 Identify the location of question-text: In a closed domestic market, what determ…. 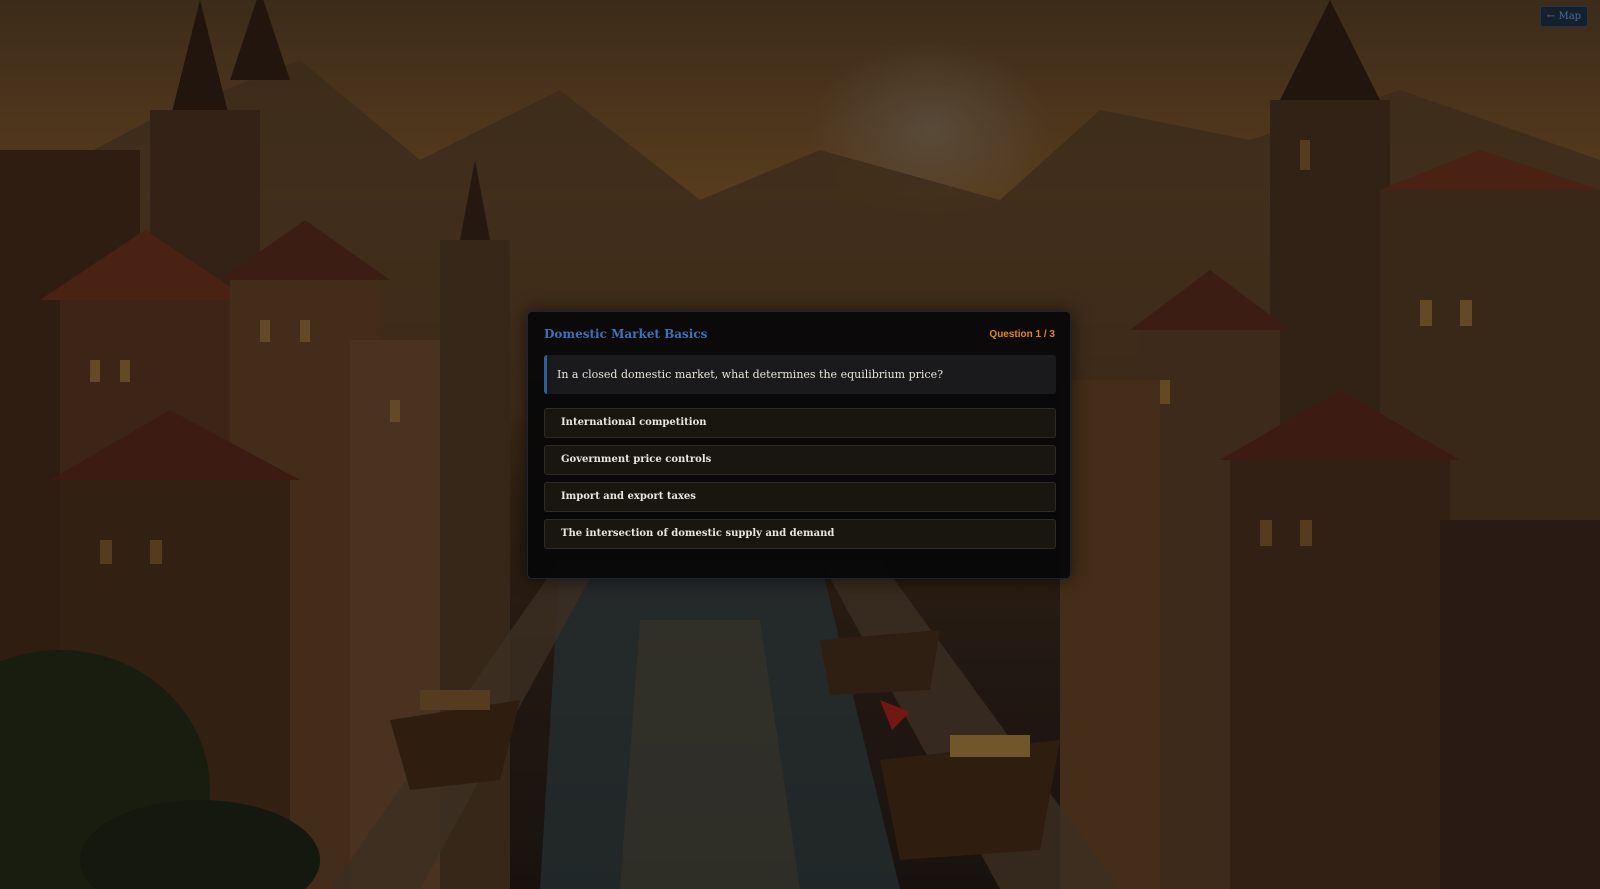
(800, 374).